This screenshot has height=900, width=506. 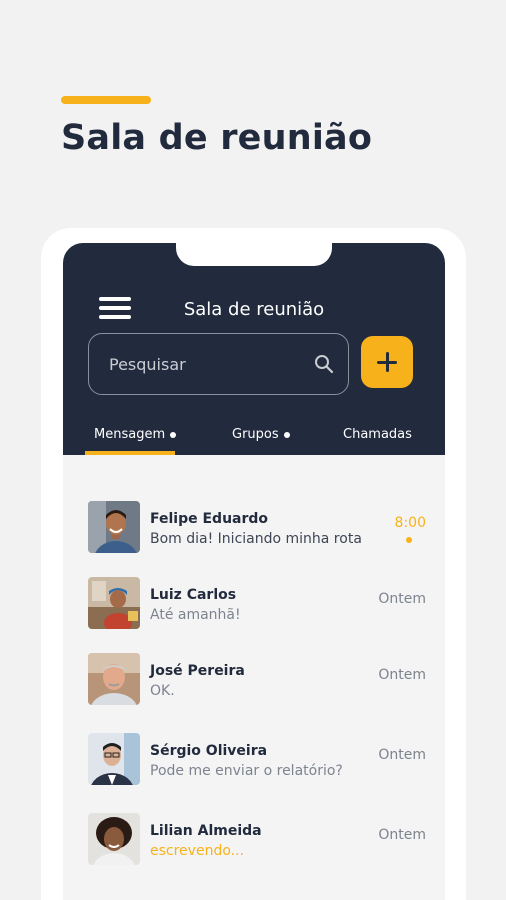 I want to click on message-preview: Até amanhã!, so click(x=195, y=615).